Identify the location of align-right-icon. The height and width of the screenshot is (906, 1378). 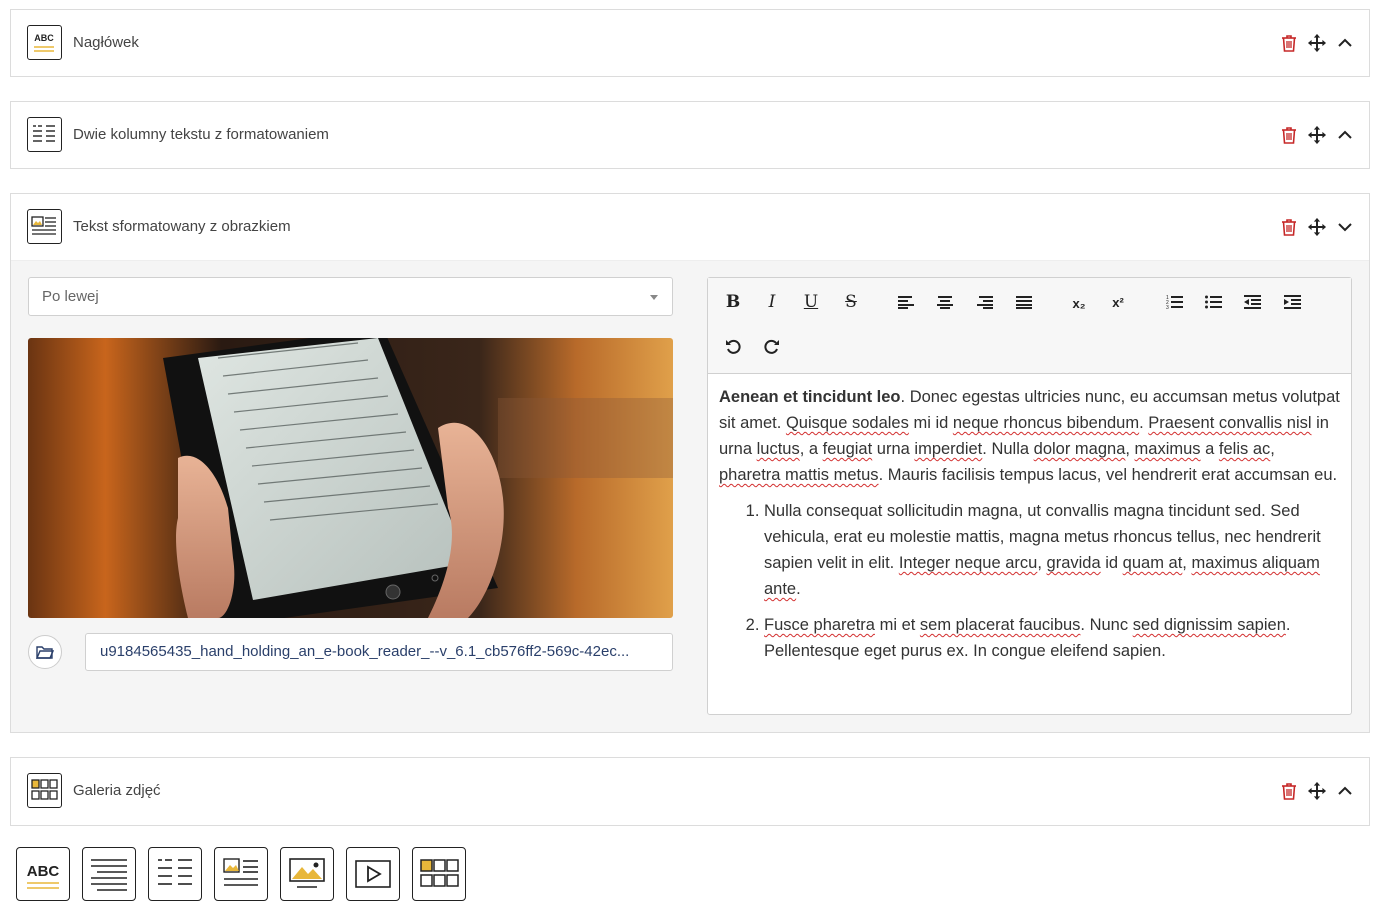
(985, 302).